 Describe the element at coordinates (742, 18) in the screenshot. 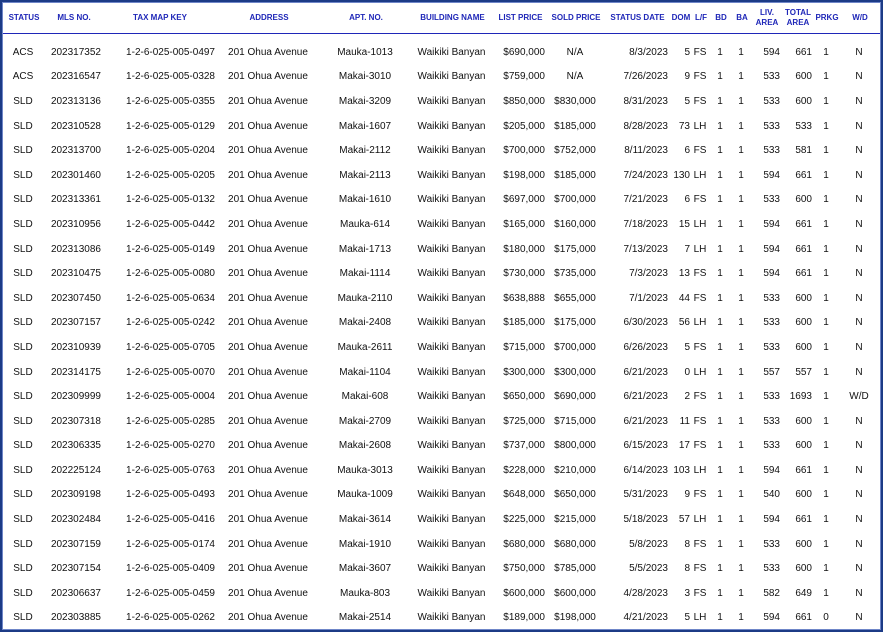

I see `column-header-ba: BA` at that location.